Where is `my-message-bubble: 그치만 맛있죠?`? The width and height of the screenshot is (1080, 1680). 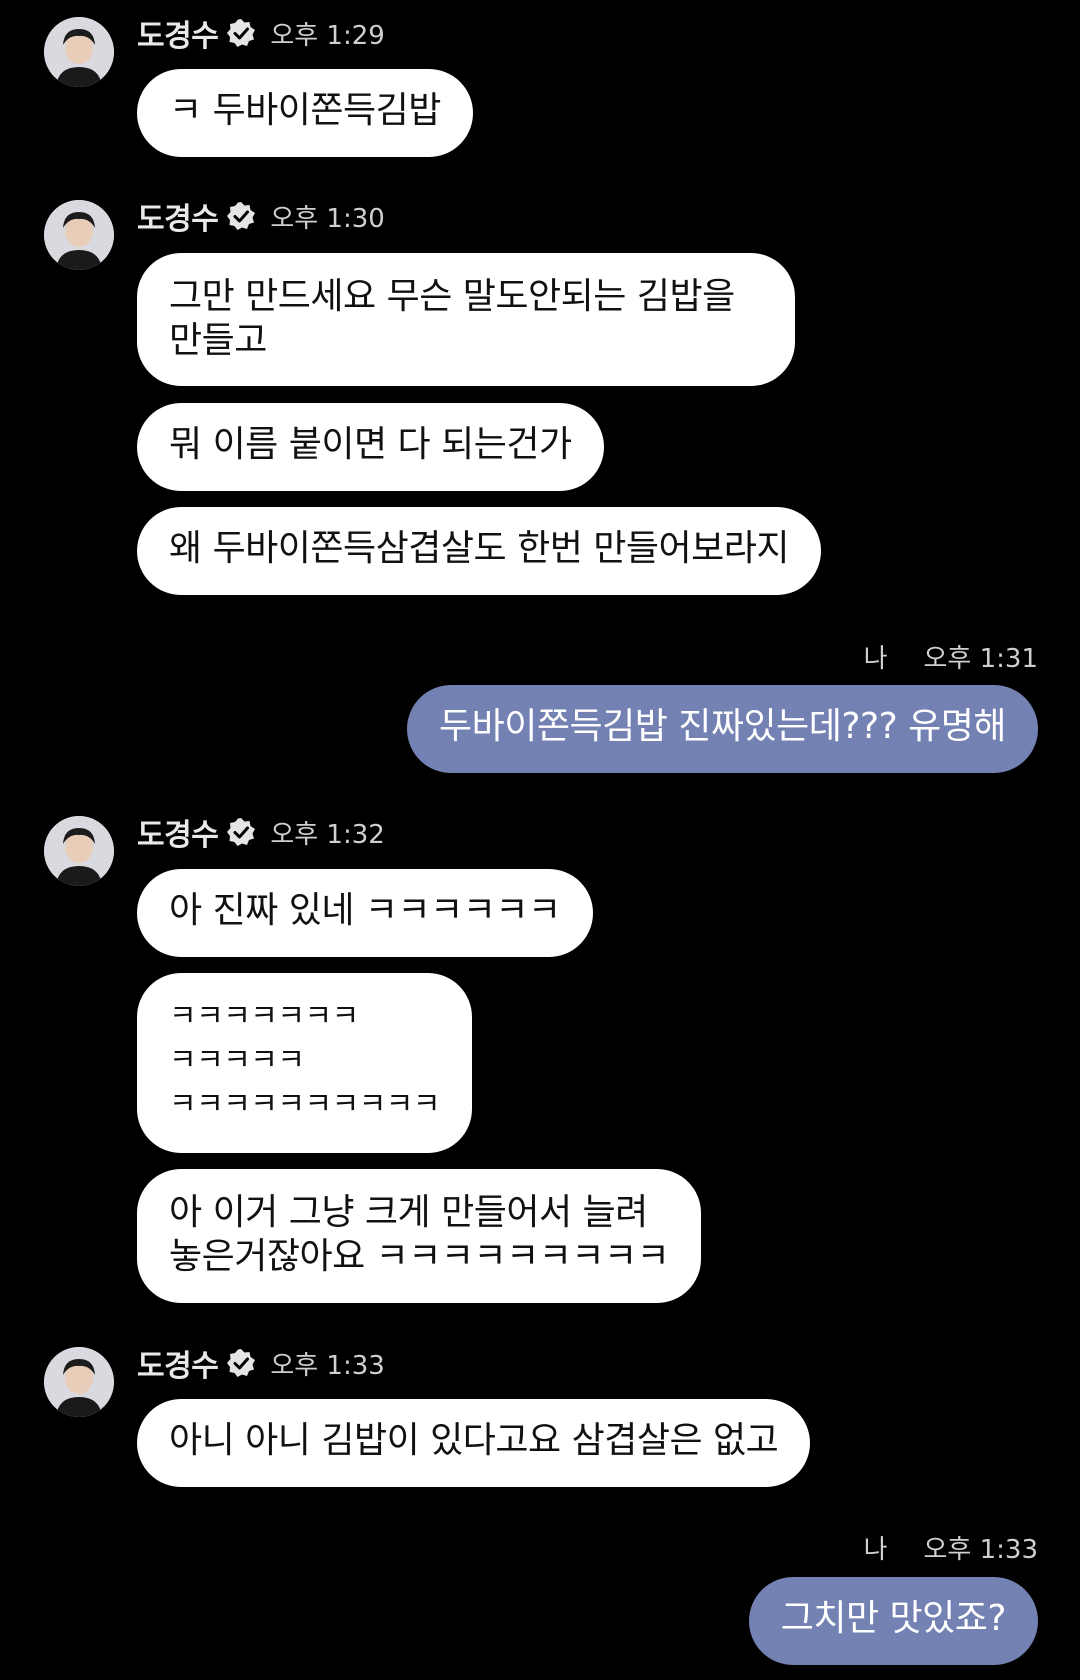 my-message-bubble: 그치만 맛있죠? is located at coordinates (893, 1621).